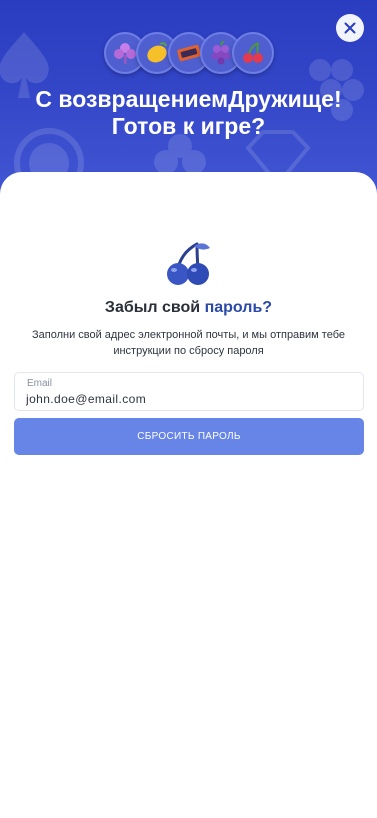 The width and height of the screenshot is (377, 818). What do you see at coordinates (186, 399) in the screenshot?
I see `email-input` at bounding box center [186, 399].